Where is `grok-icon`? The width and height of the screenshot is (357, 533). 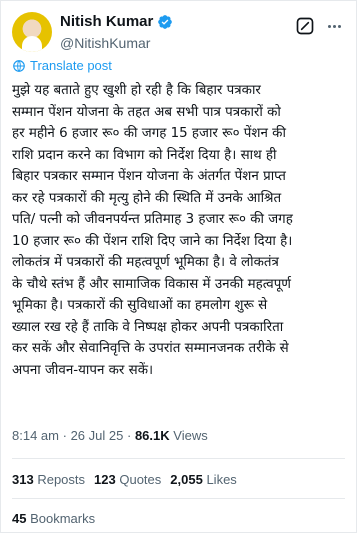
grok-icon is located at coordinates (305, 26).